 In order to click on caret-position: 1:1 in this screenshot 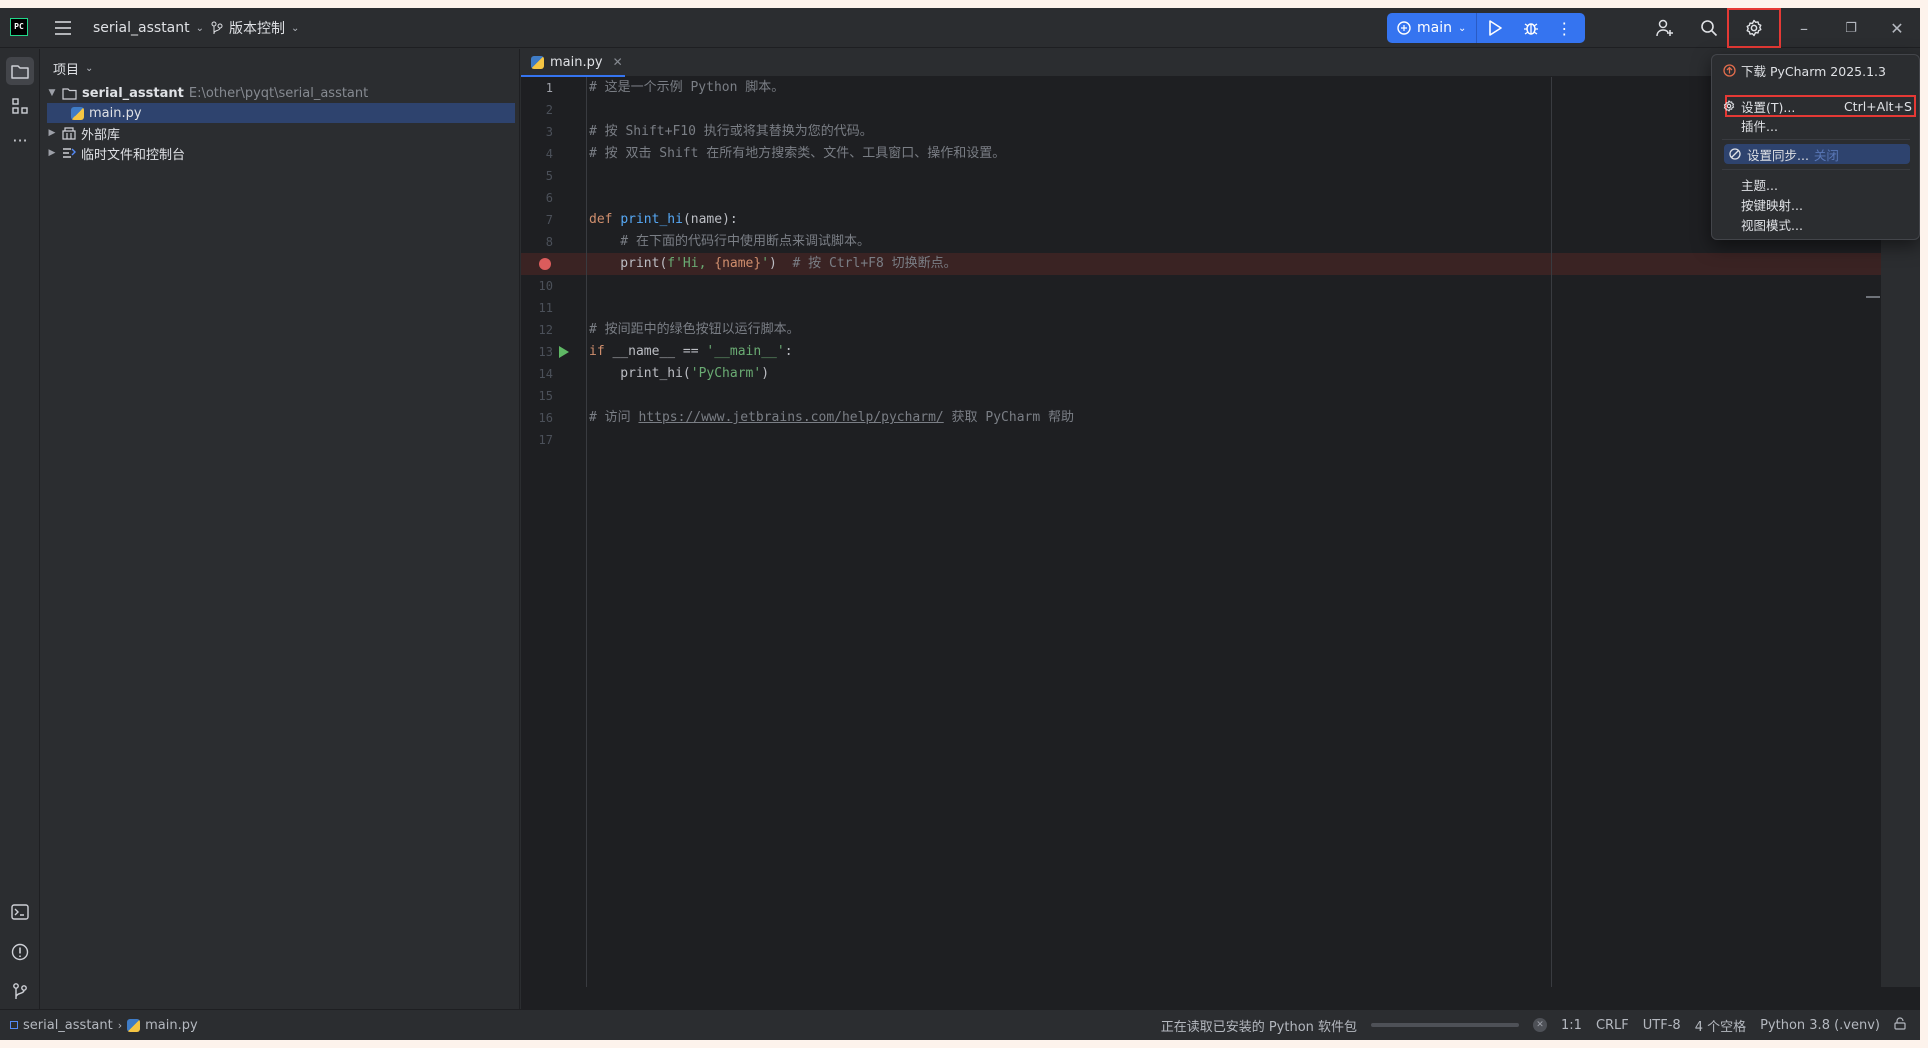, I will do `click(1571, 1025)`.